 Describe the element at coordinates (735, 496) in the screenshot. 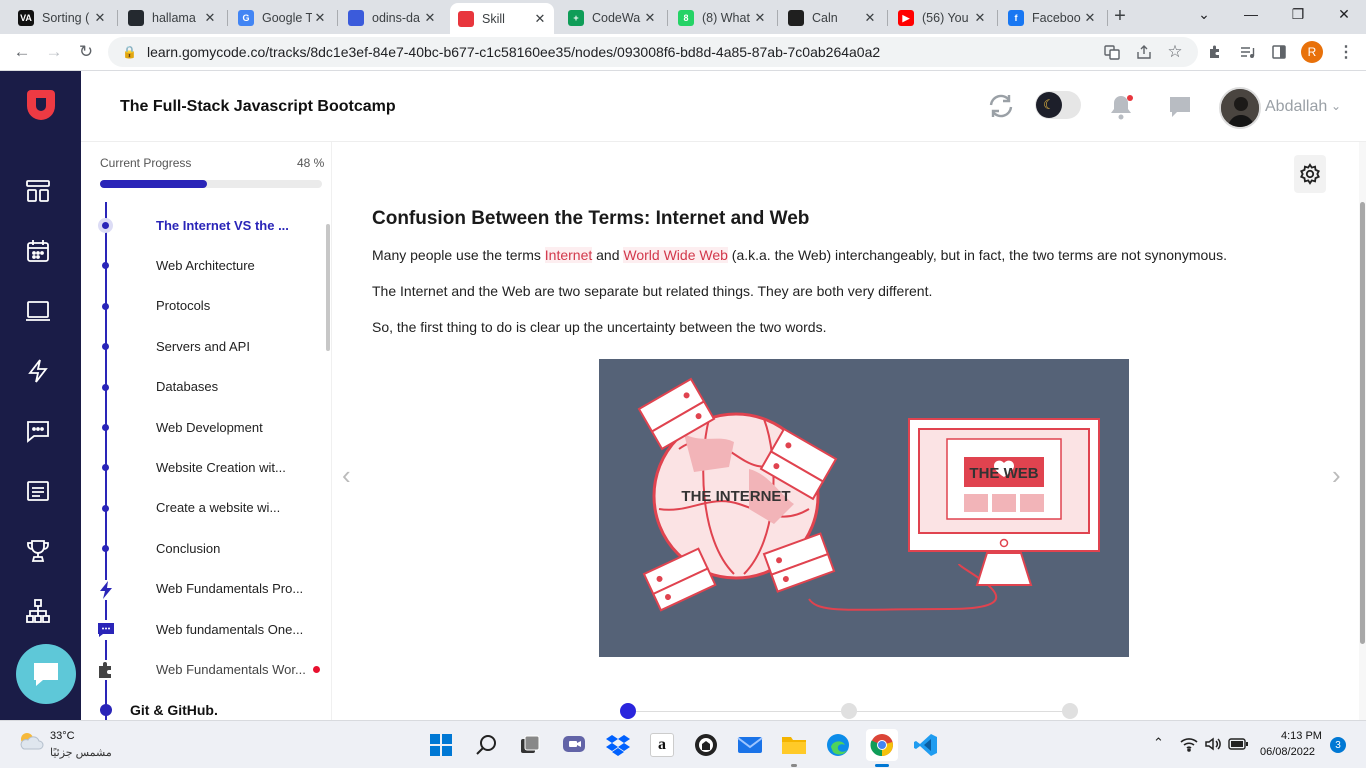

I see `illustration-label-internet: THE INTERNET` at that location.